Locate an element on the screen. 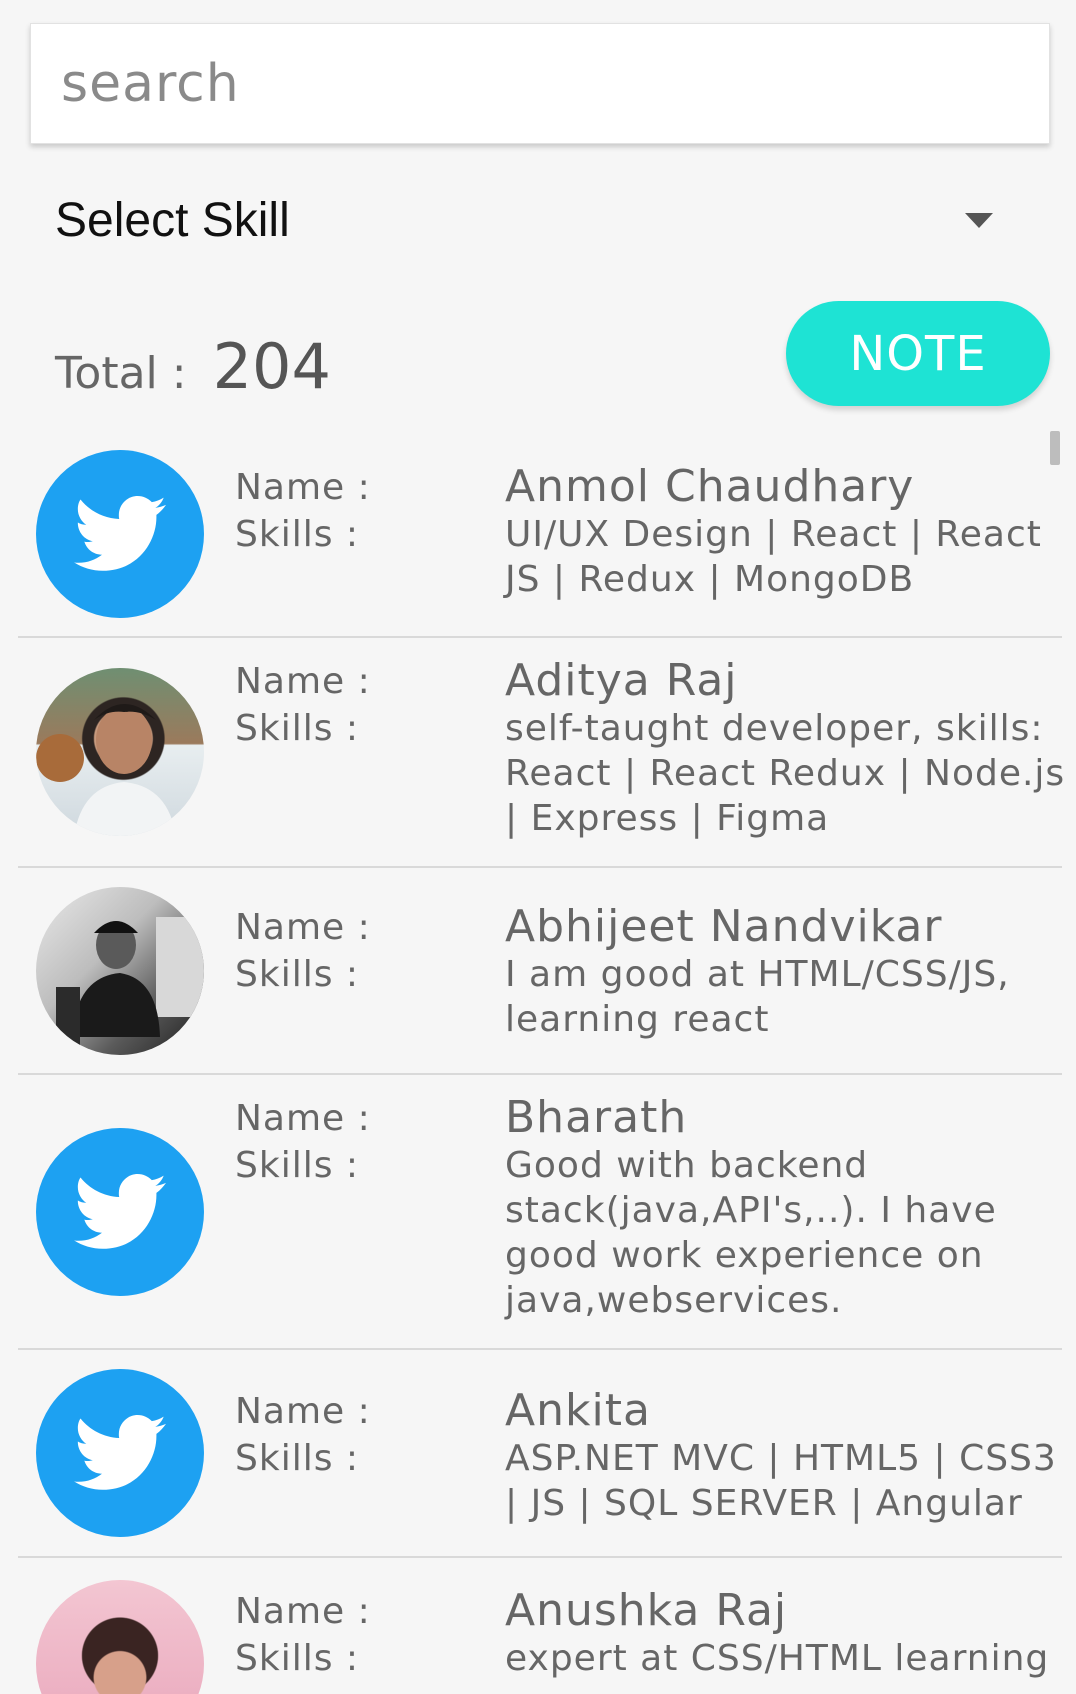  note-button: NOTE is located at coordinates (918, 353).